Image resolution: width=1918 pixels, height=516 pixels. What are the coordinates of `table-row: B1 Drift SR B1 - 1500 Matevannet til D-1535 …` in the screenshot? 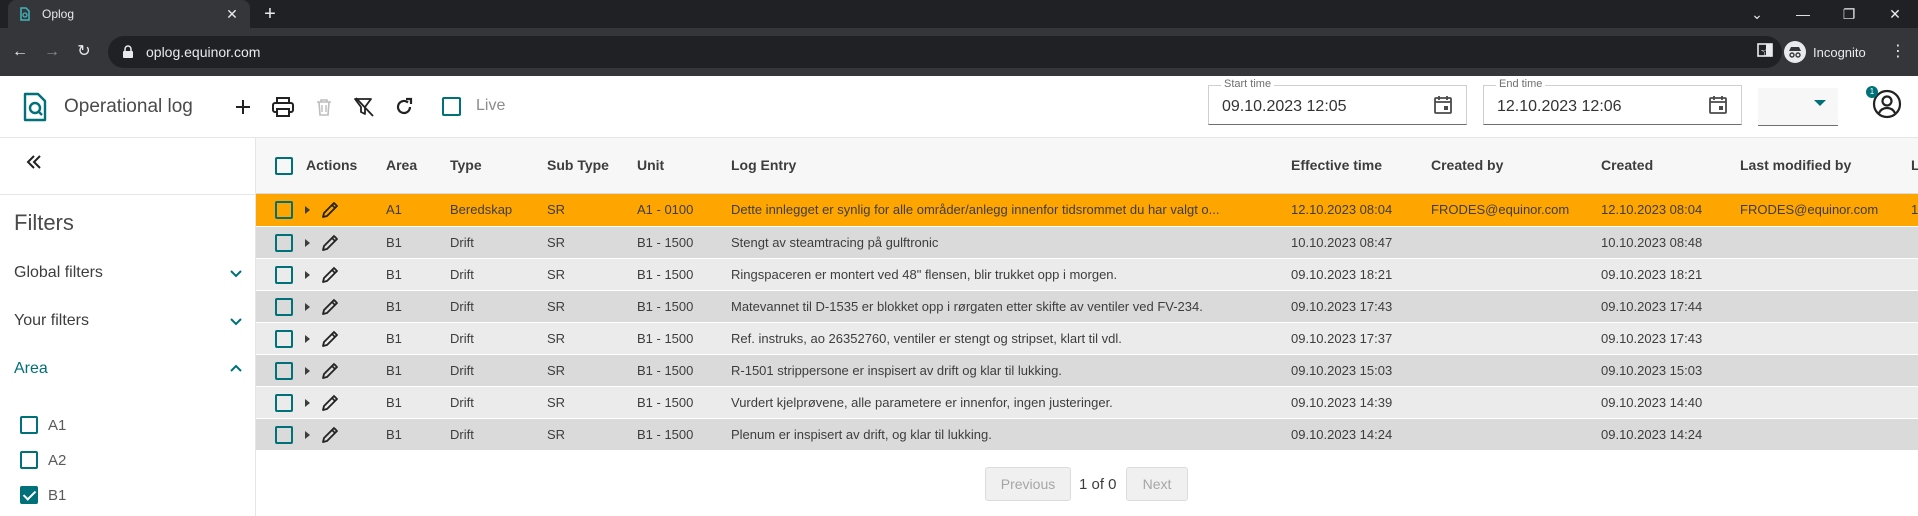 It's located at (1087, 306).